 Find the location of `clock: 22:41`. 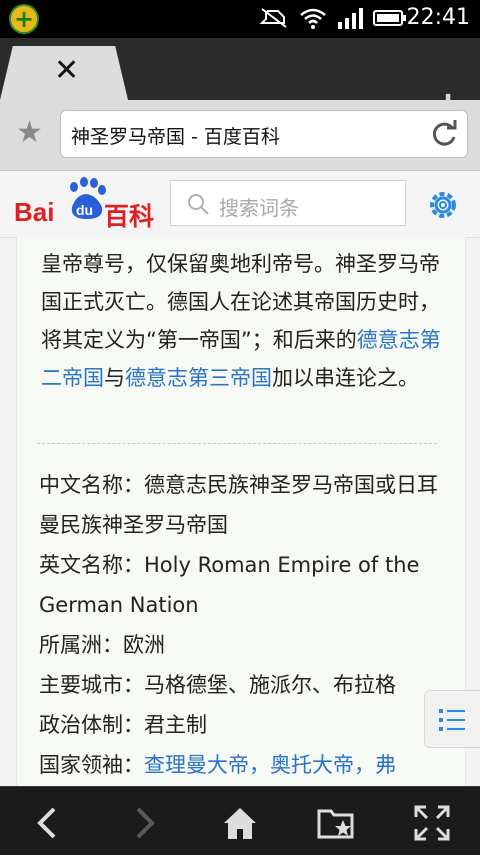

clock: 22:41 is located at coordinates (438, 17).